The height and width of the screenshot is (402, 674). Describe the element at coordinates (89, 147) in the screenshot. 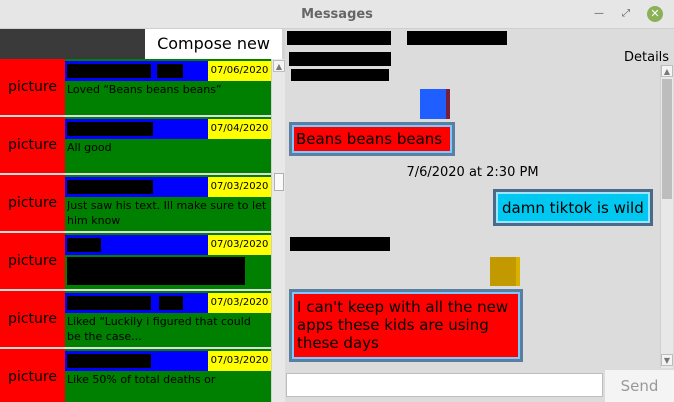

I see `conversation-preview: All good` at that location.